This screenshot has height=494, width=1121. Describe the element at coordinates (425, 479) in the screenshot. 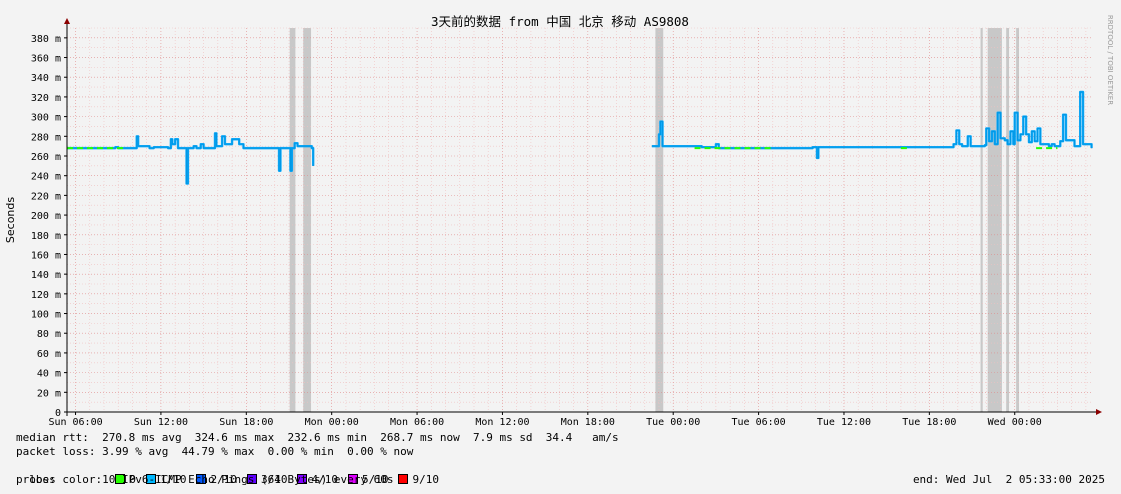

I see `loss-color-text: 9/10` at that location.